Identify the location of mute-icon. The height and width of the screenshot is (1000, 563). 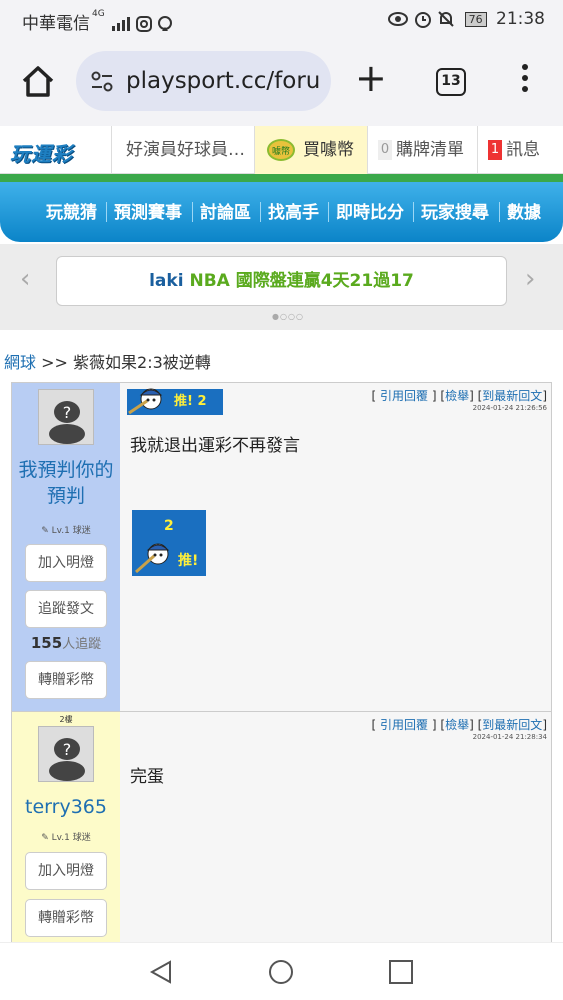
(446, 19).